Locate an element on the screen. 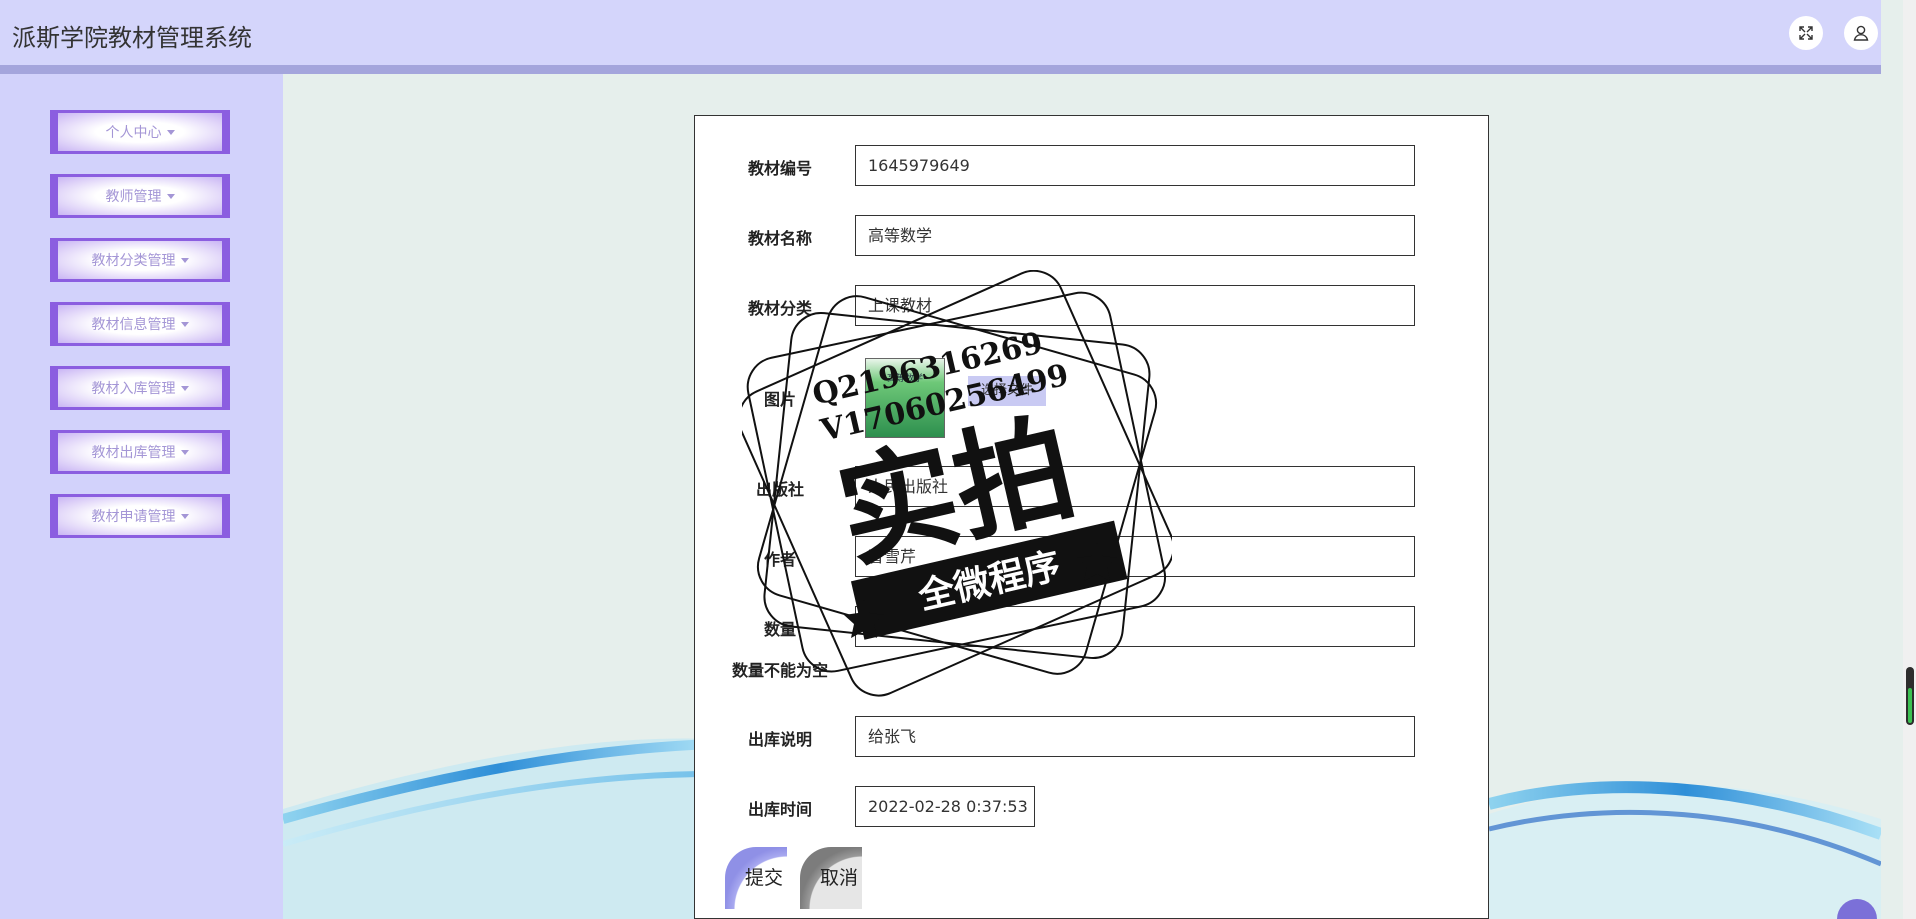  user-menu-button is located at coordinates (1861, 33).